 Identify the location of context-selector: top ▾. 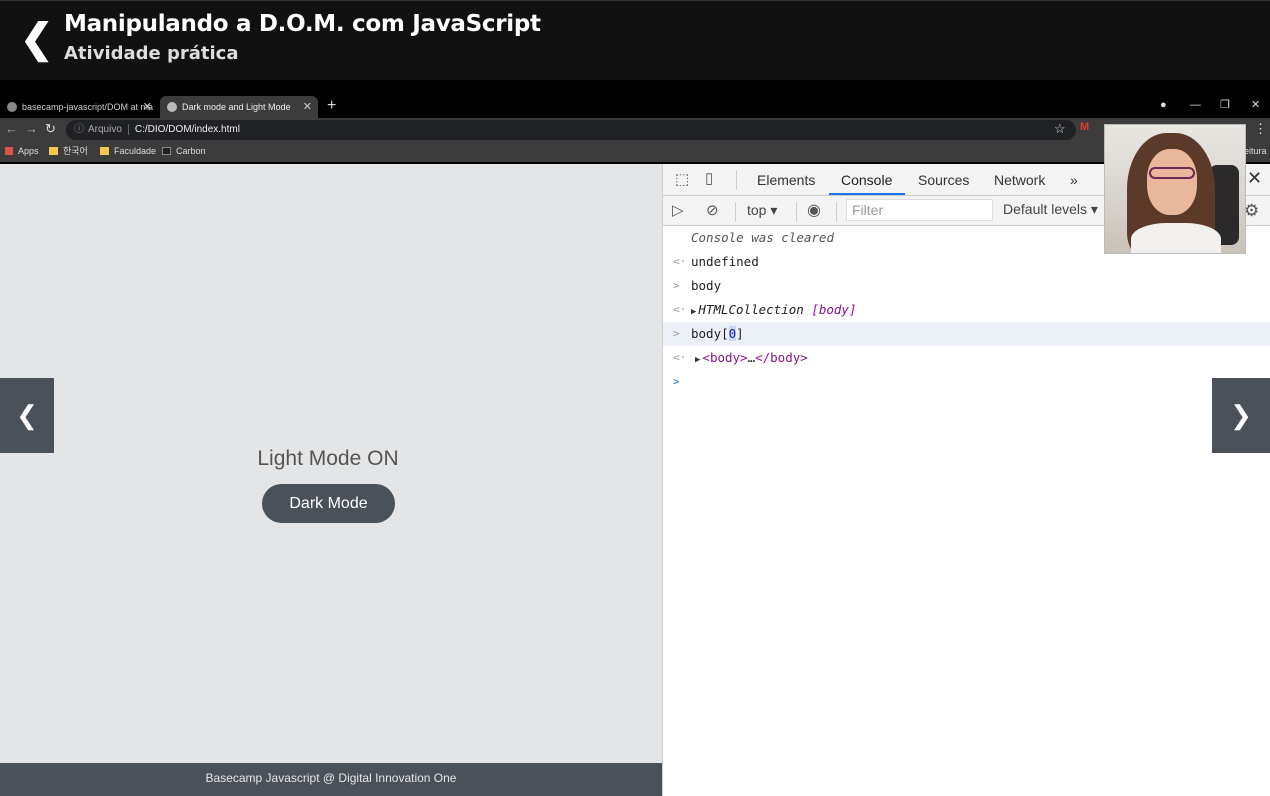
(762, 210).